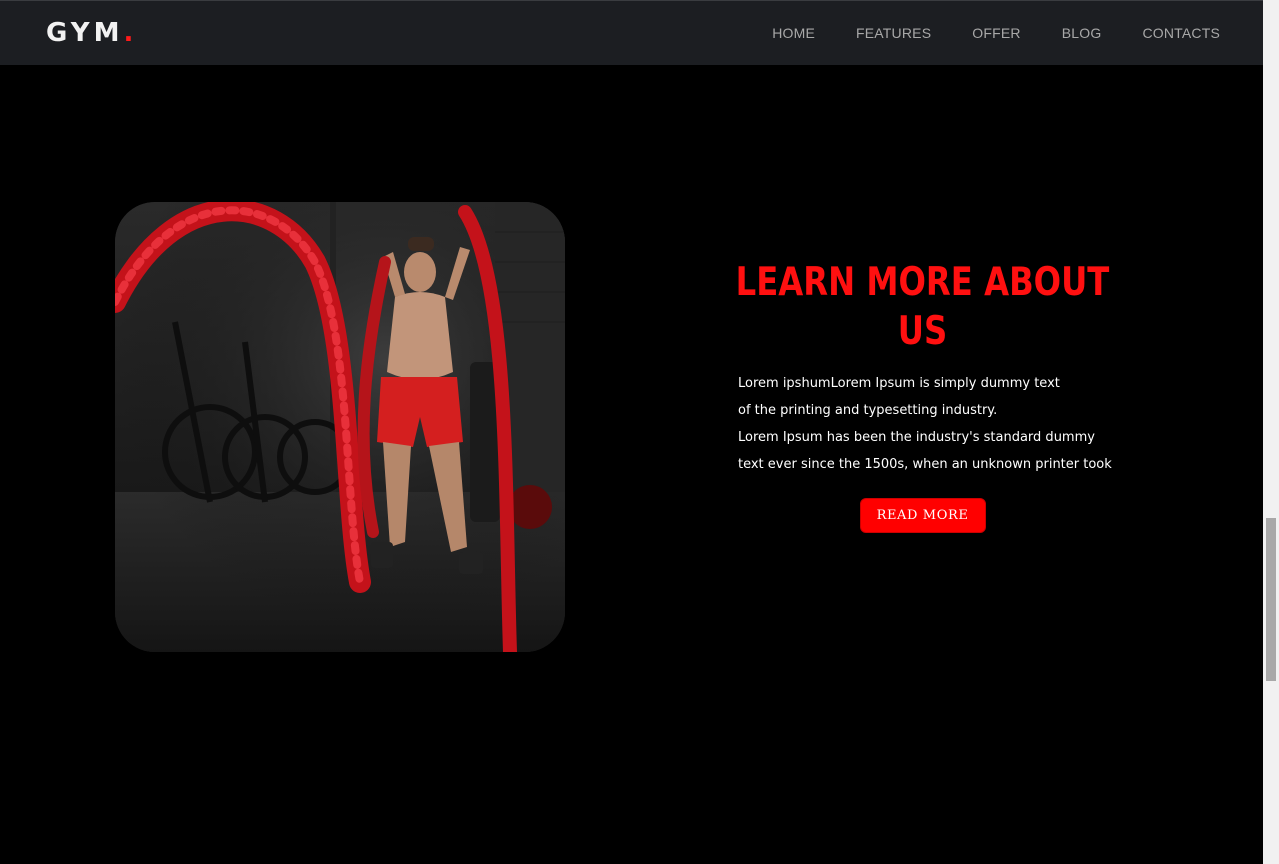 The width and height of the screenshot is (1279, 864). Describe the element at coordinates (85, 33) in the screenshot. I see `brand-name: GYM` at that location.